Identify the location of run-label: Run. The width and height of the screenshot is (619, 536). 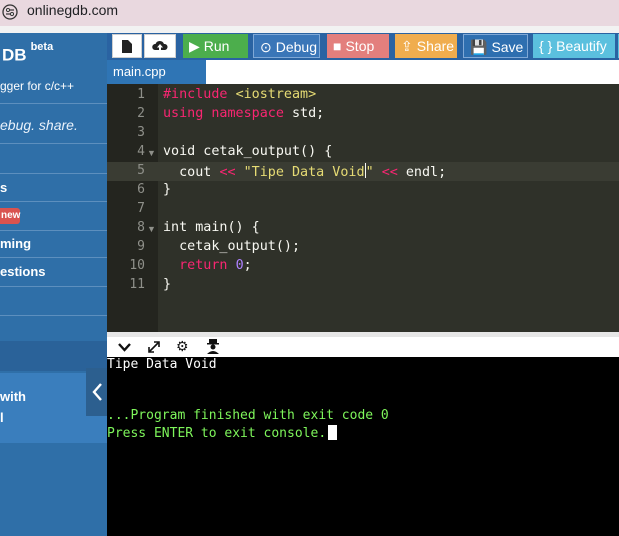
(216, 46).